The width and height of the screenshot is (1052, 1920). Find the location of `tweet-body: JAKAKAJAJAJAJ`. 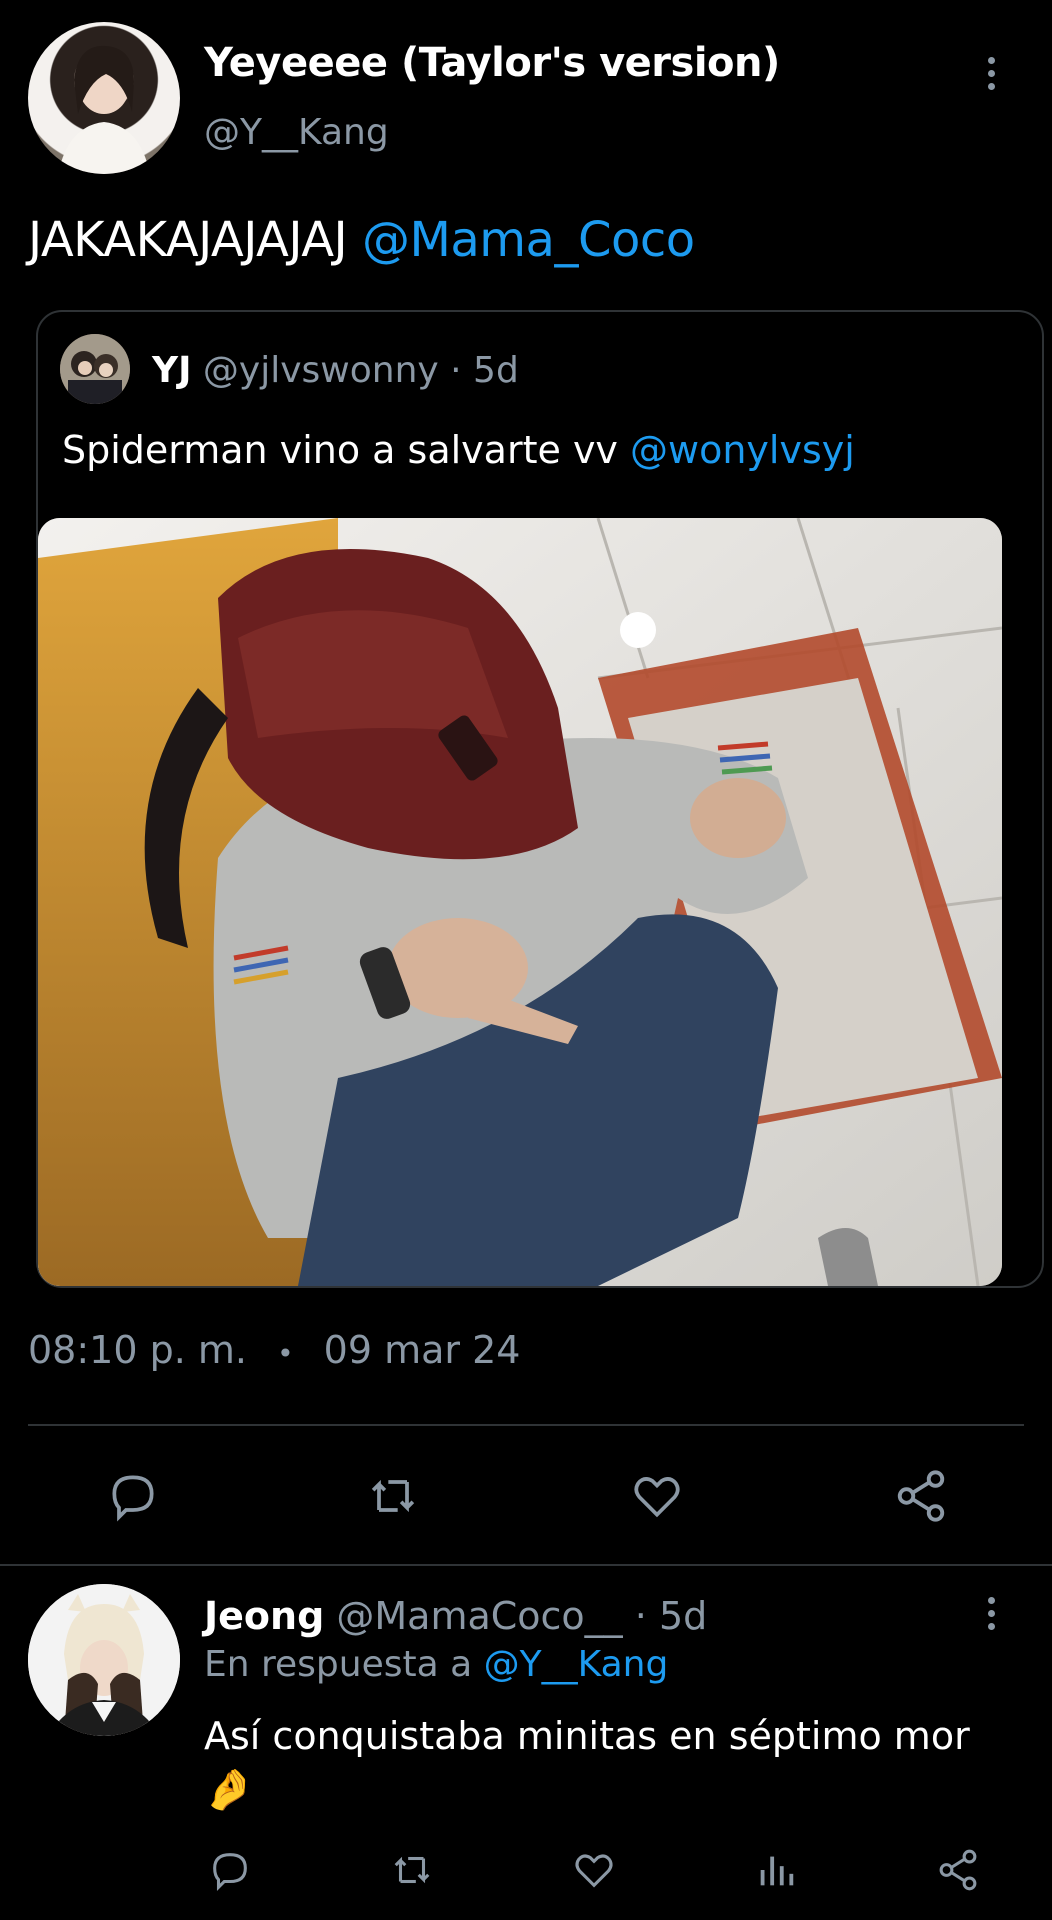

tweet-body: JAKAKAJAJAJAJ is located at coordinates (188, 240).